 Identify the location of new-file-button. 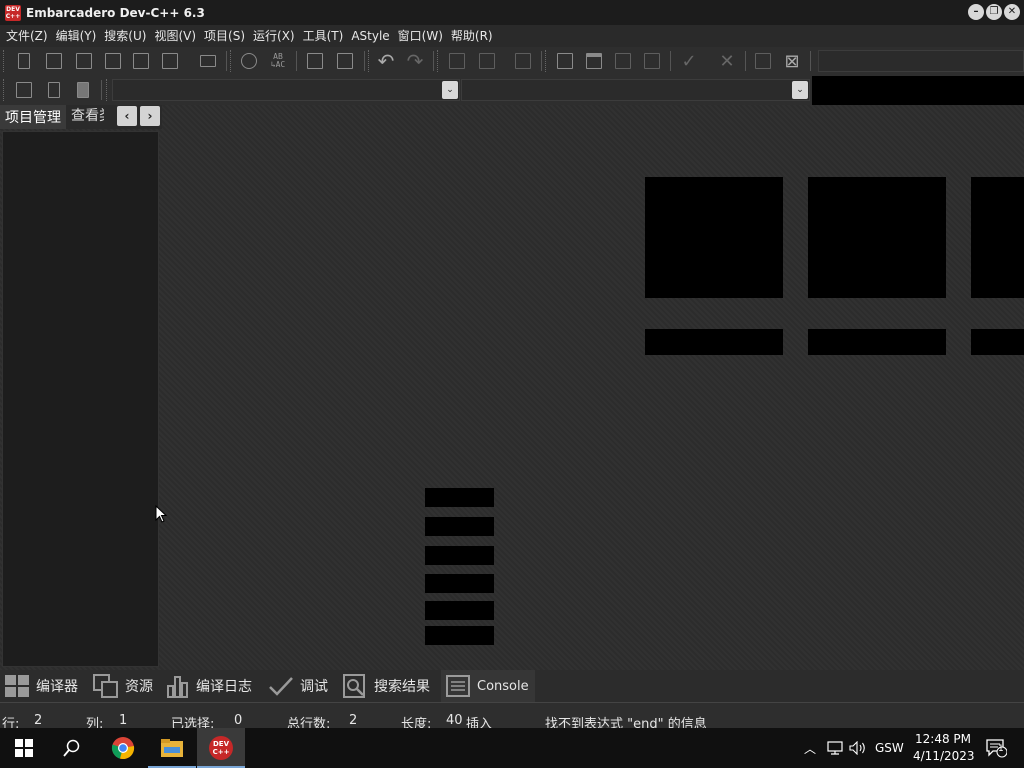
(24, 61).